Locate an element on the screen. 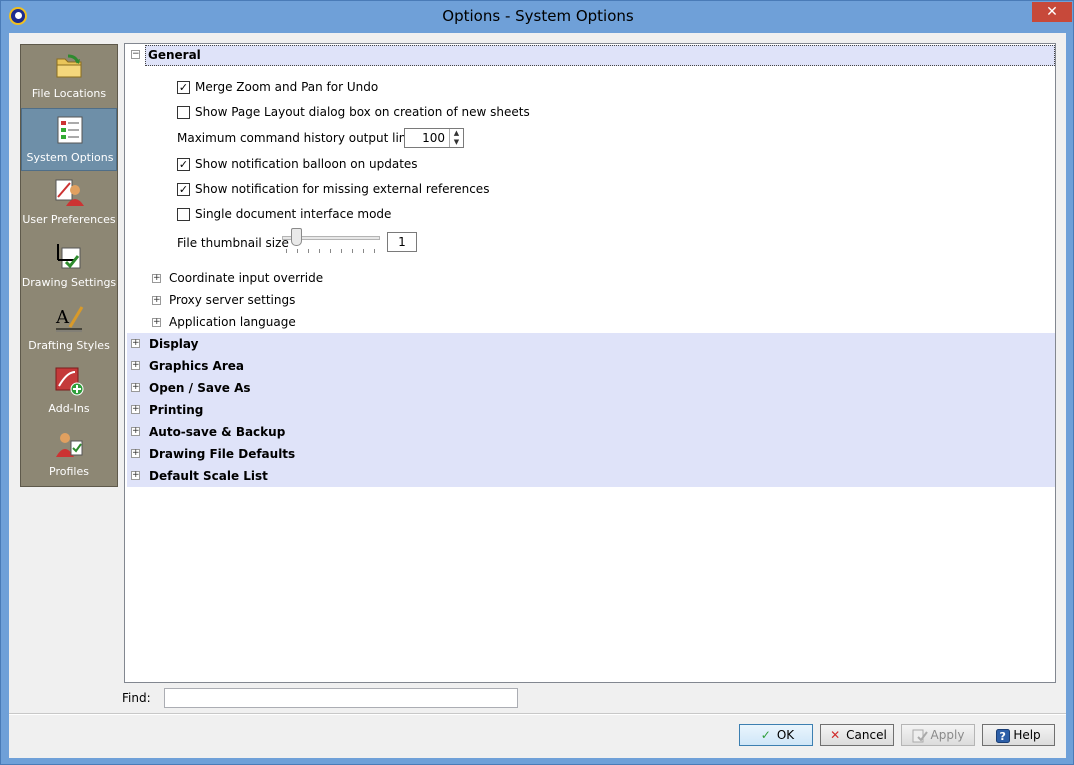  nav-item-drafting-styles: A Drafting Styles is located at coordinates (69, 328).